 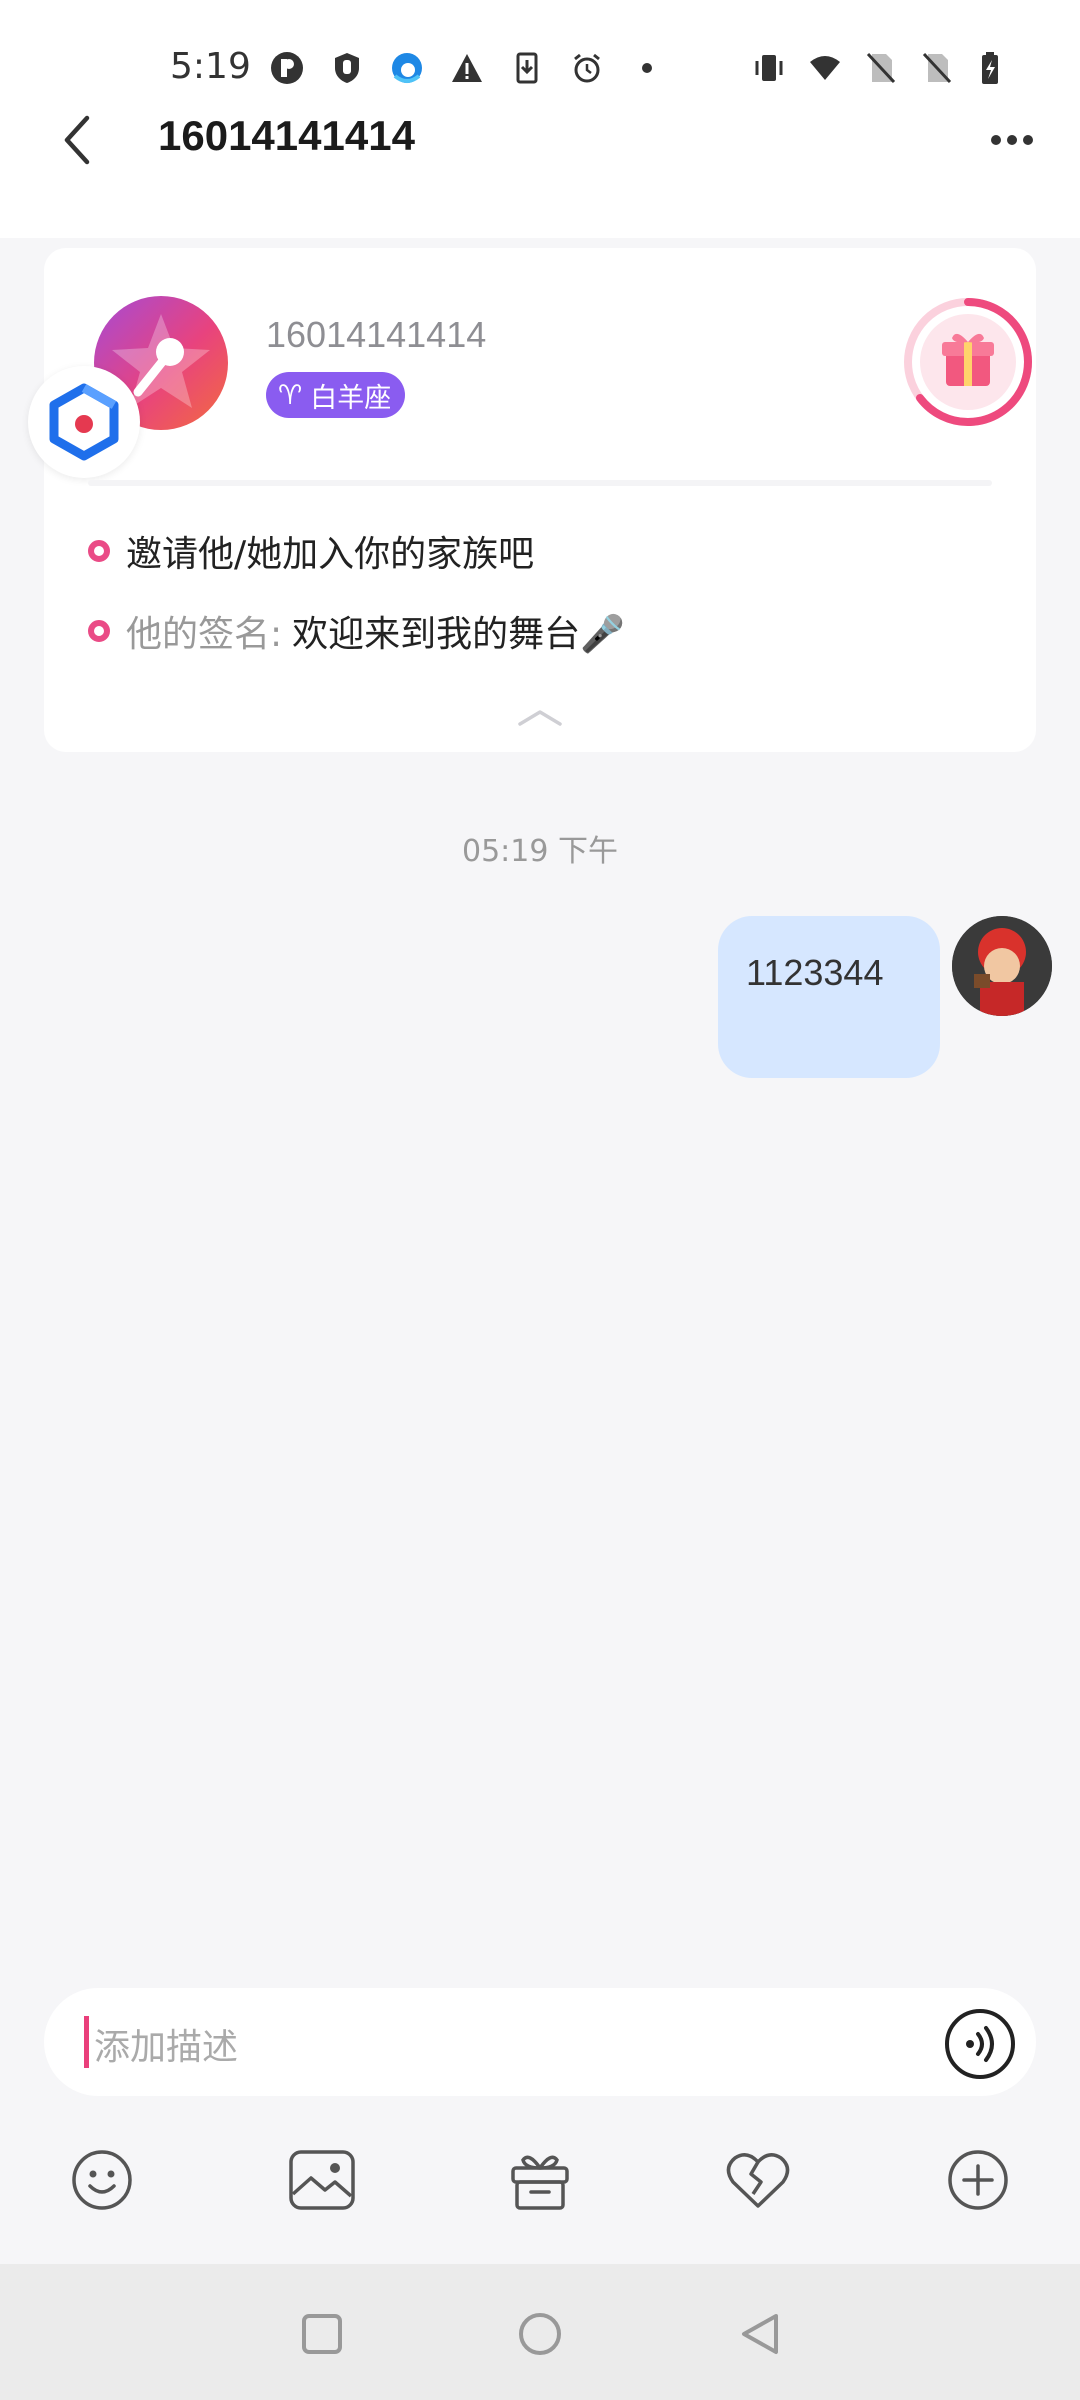 I want to click on vibrate-icon, so click(x=769, y=68).